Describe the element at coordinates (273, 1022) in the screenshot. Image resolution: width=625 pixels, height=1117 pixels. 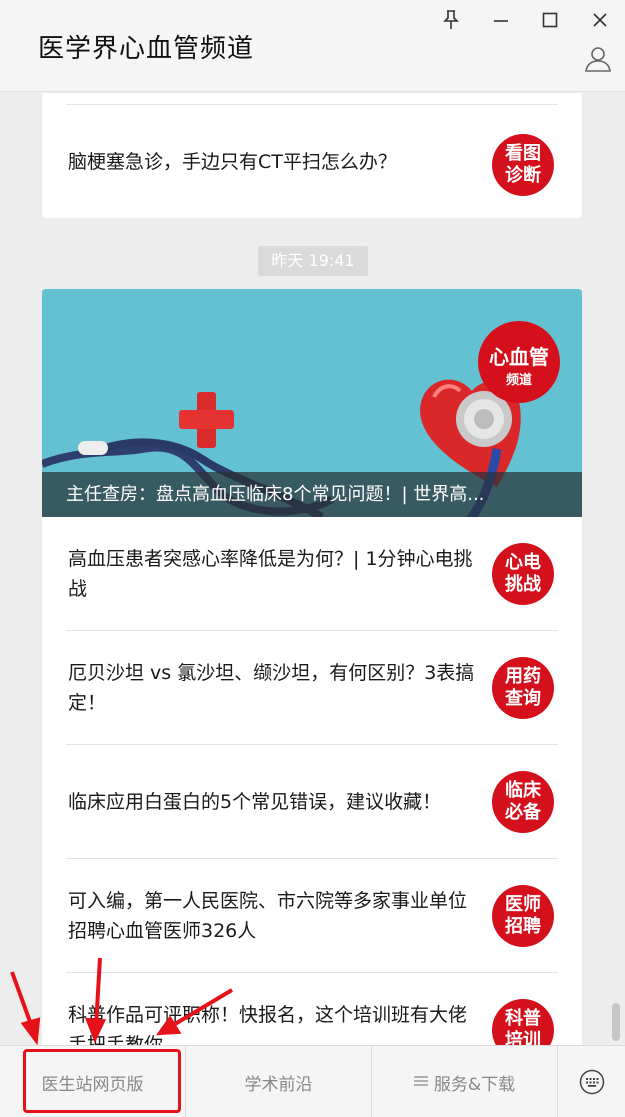
I see `article-title: 科普作品可评职称！快报名，这个培训班有大佬手把手教你` at that location.